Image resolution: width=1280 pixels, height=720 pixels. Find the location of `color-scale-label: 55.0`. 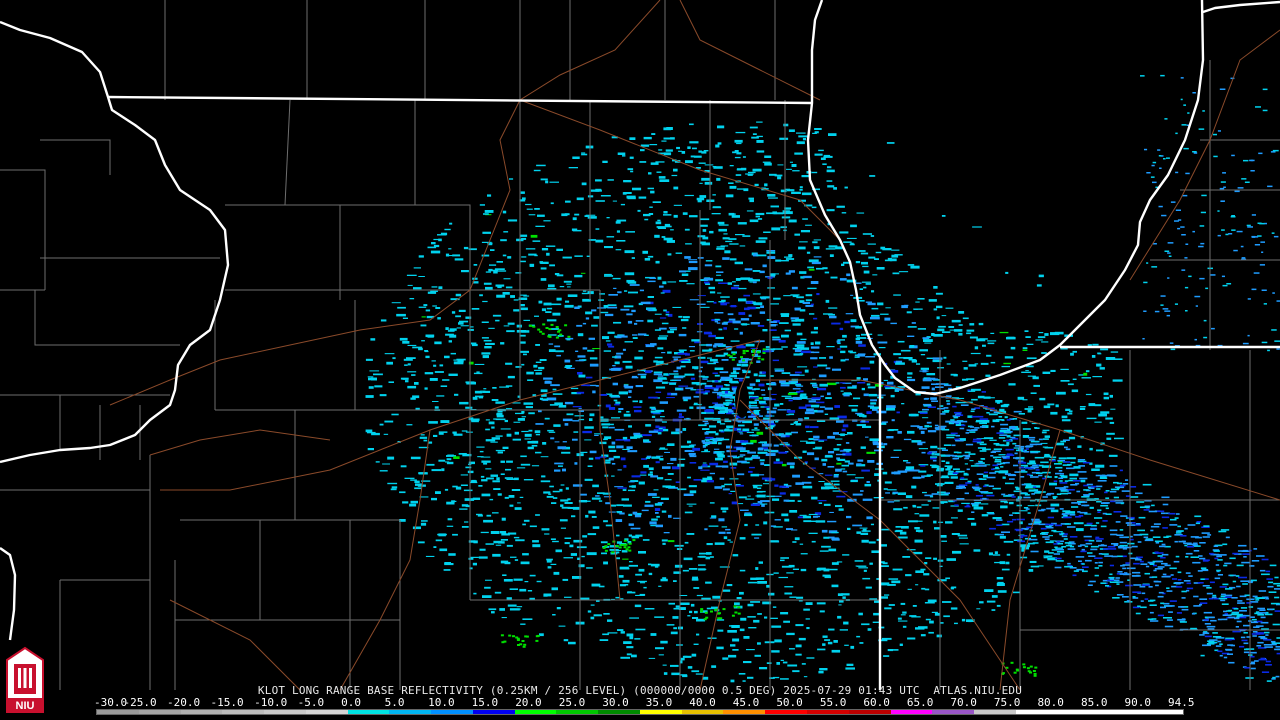

color-scale-label: 55.0 is located at coordinates (833, 702).